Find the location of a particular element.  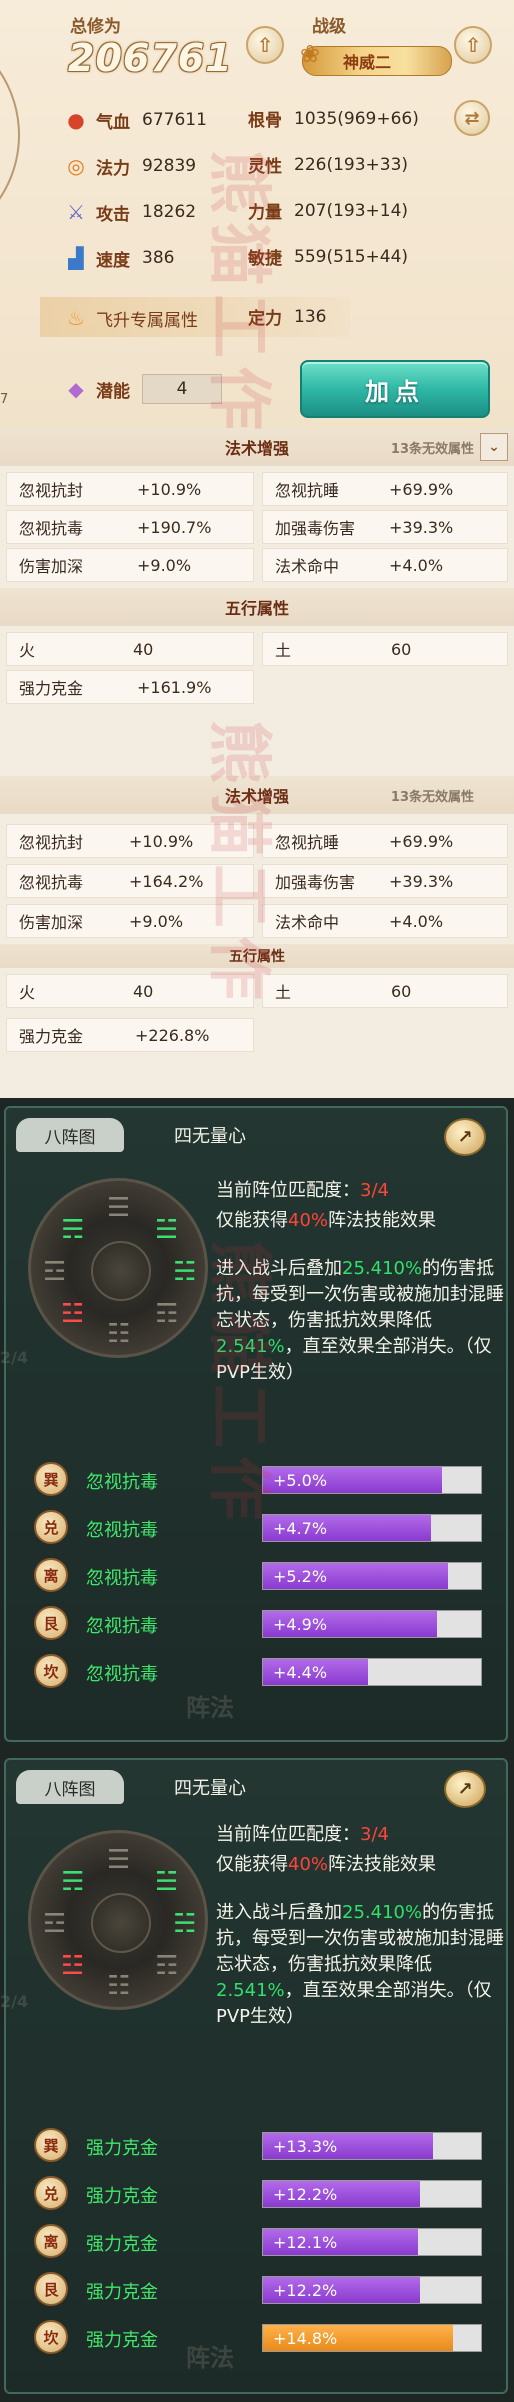

potential-label: 潜能 is located at coordinates (113, 391).